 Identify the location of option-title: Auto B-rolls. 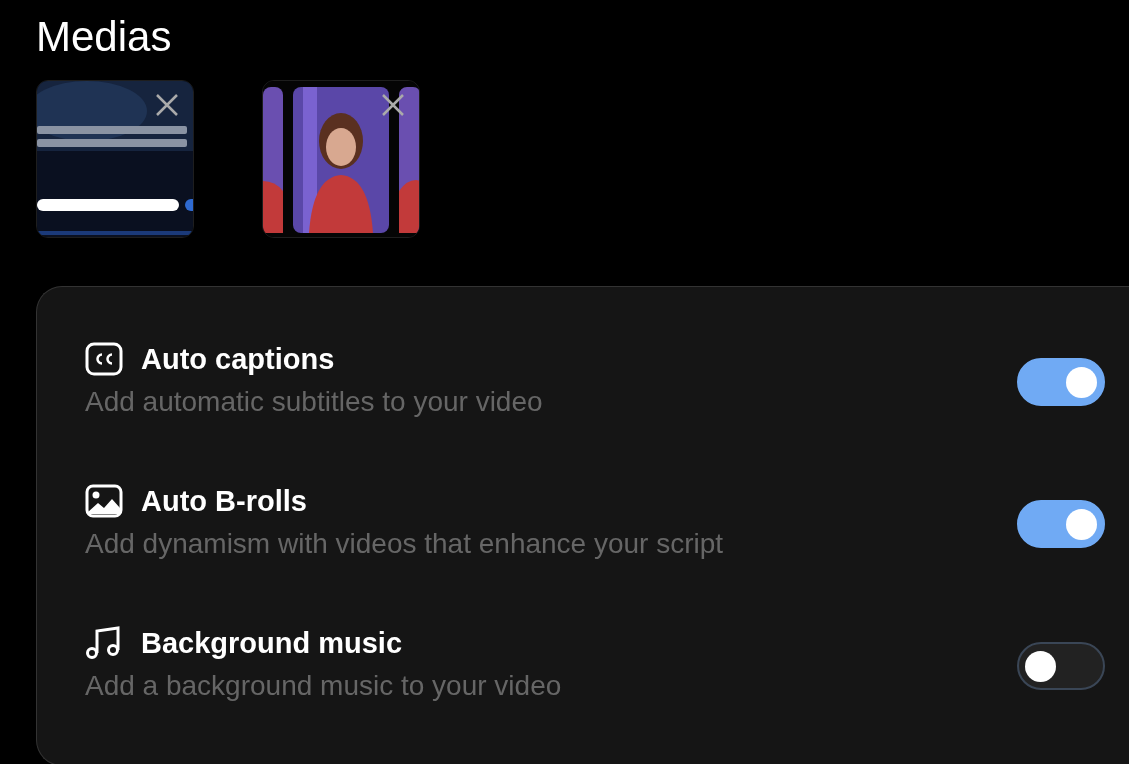
(224, 502).